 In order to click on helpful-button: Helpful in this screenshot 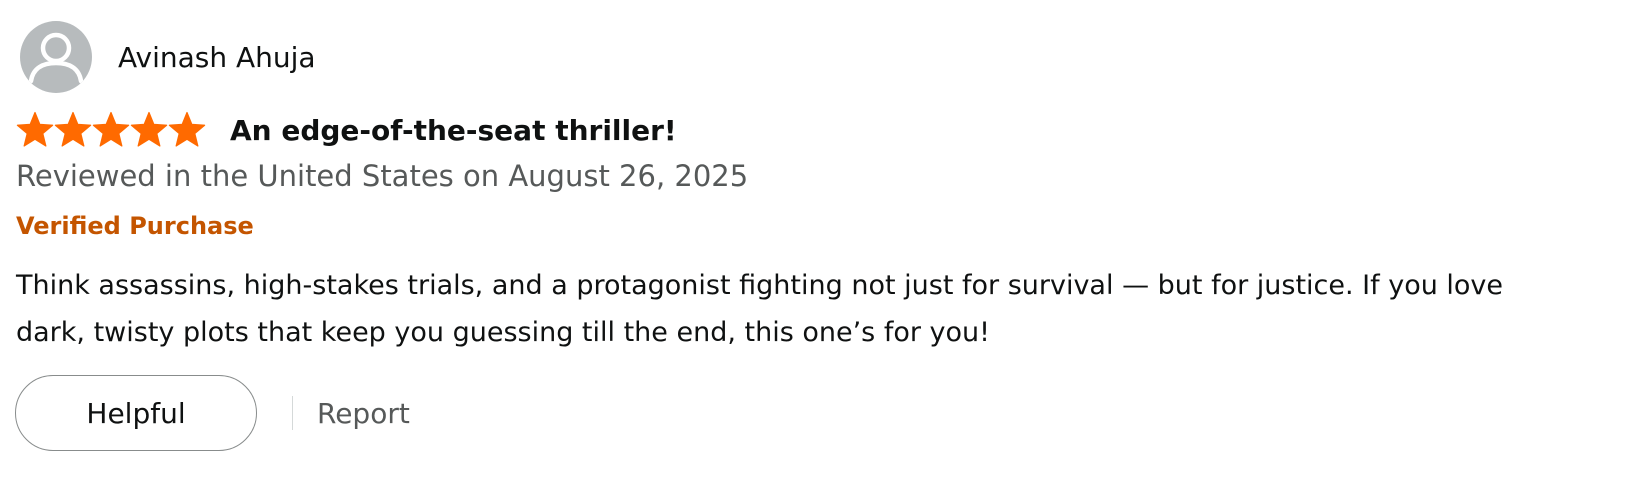, I will do `click(136, 413)`.